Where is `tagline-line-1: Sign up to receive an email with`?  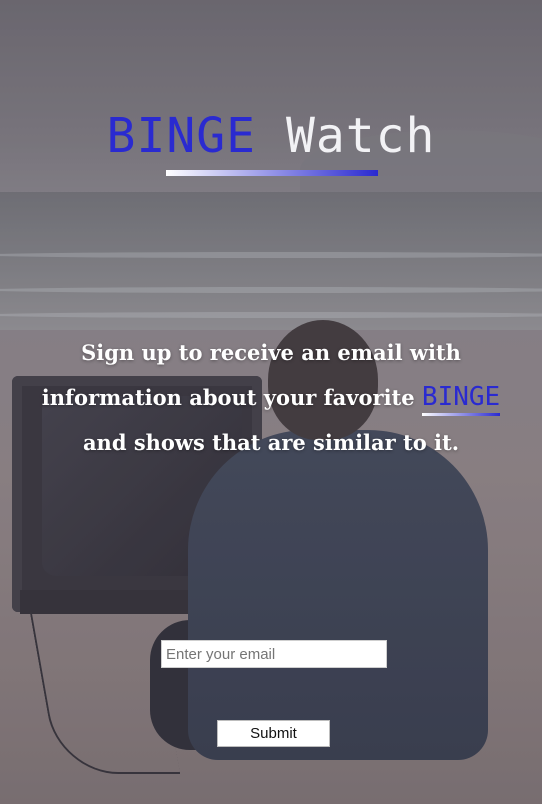
tagline-line-1: Sign up to receive an email with is located at coordinates (271, 352).